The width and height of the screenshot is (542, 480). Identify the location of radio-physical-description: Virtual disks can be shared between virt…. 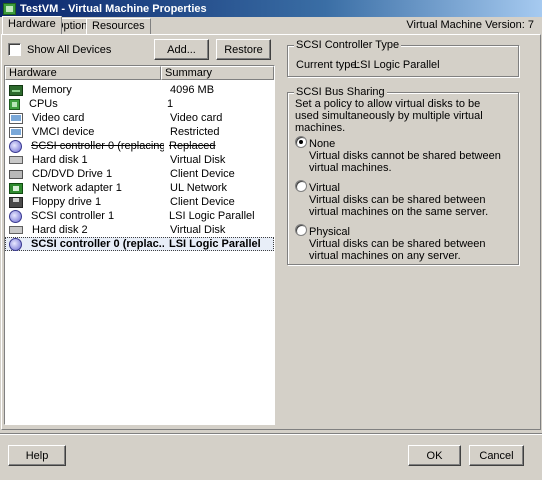
(397, 250).